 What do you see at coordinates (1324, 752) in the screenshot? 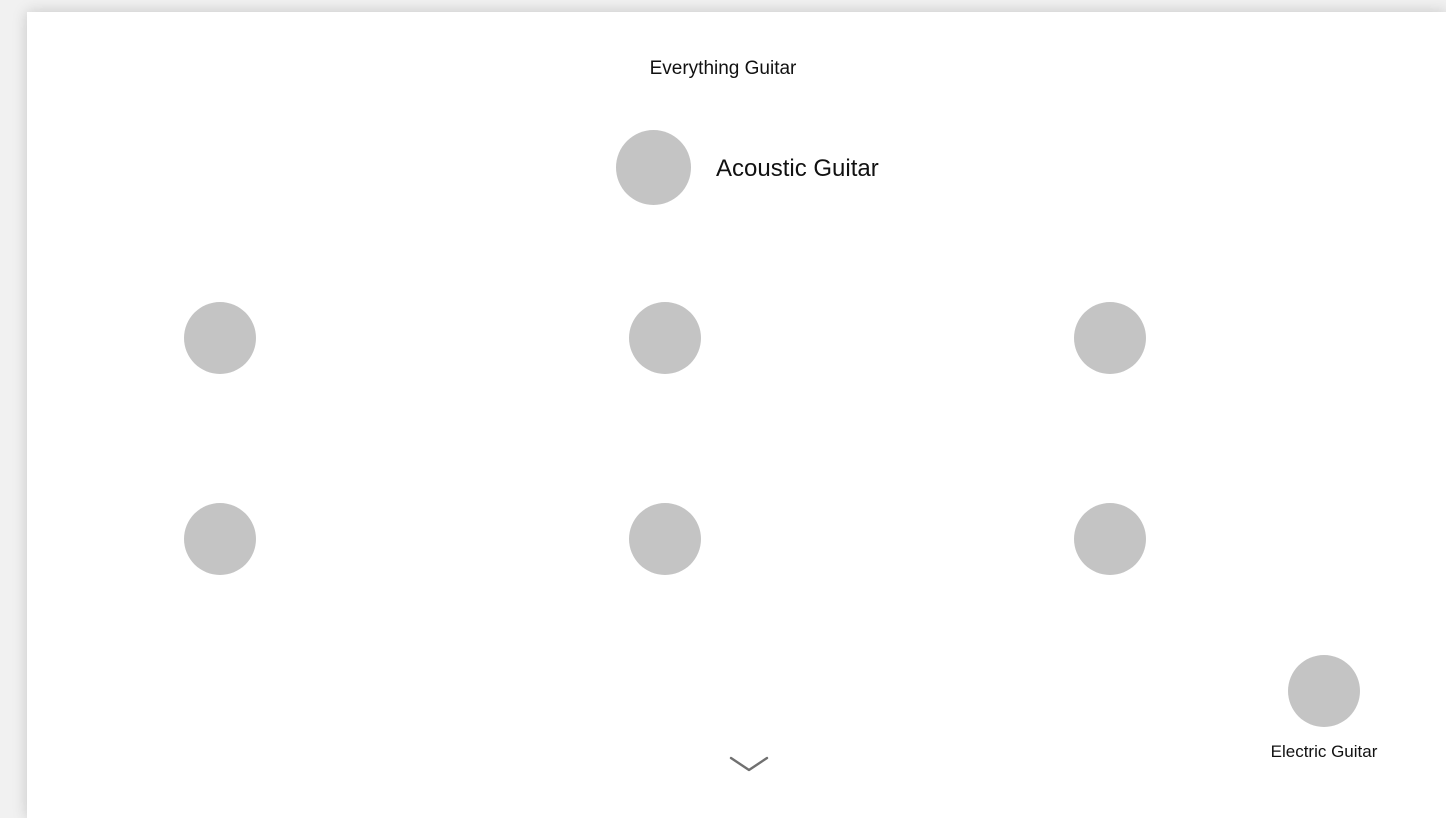
I see `electric-guitar-link: Electric Guitar` at bounding box center [1324, 752].